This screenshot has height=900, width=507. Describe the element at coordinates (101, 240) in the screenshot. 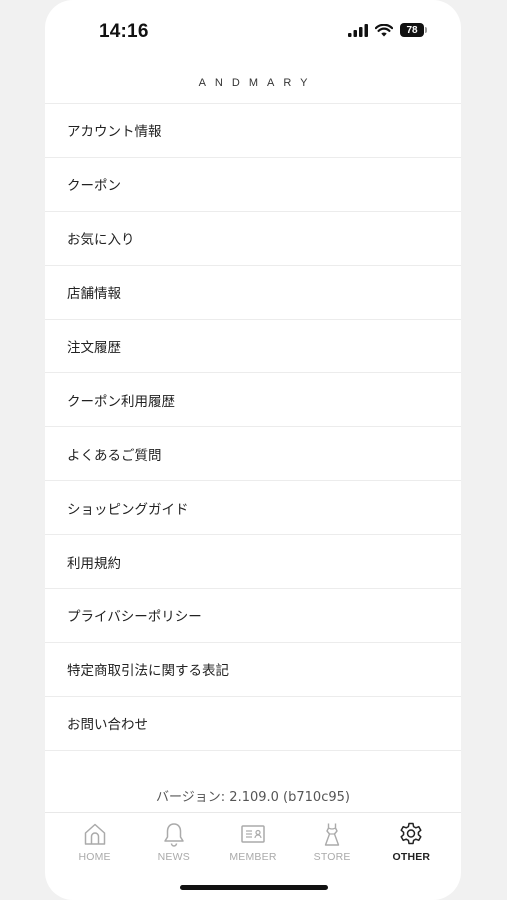

I see `menu-item-label: お気に入り` at that location.